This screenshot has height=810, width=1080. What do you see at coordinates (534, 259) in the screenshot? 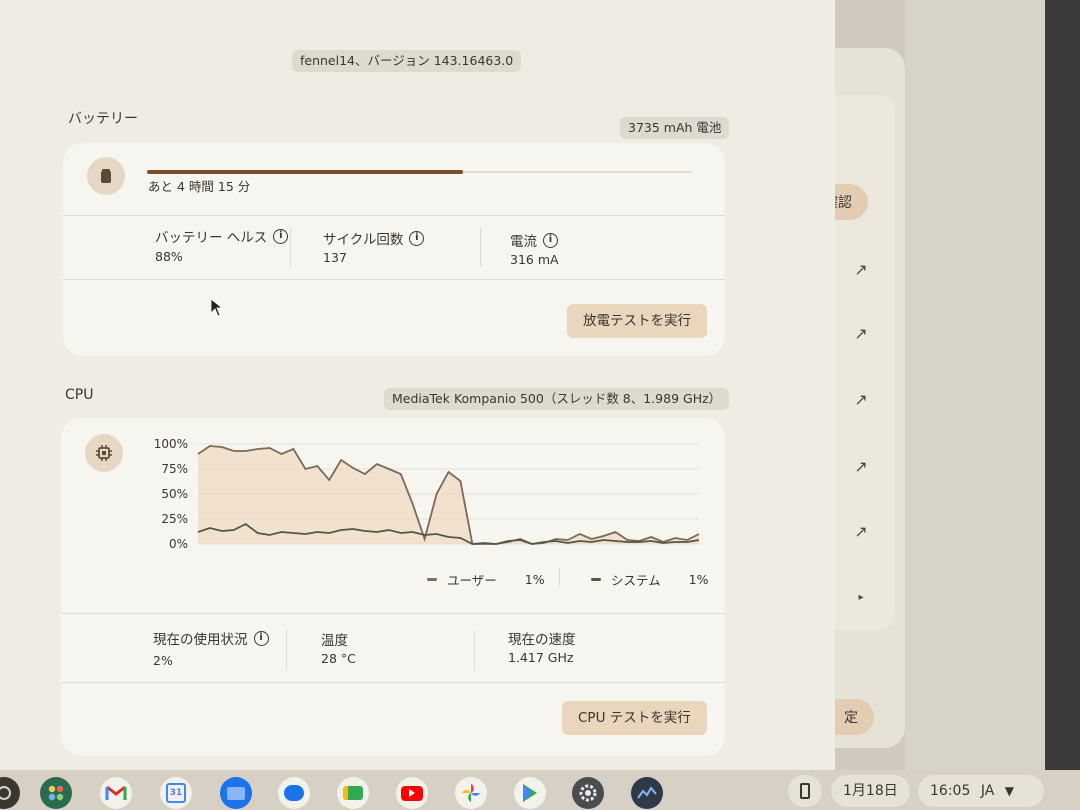
I see `current-value: 316 mA` at bounding box center [534, 259].